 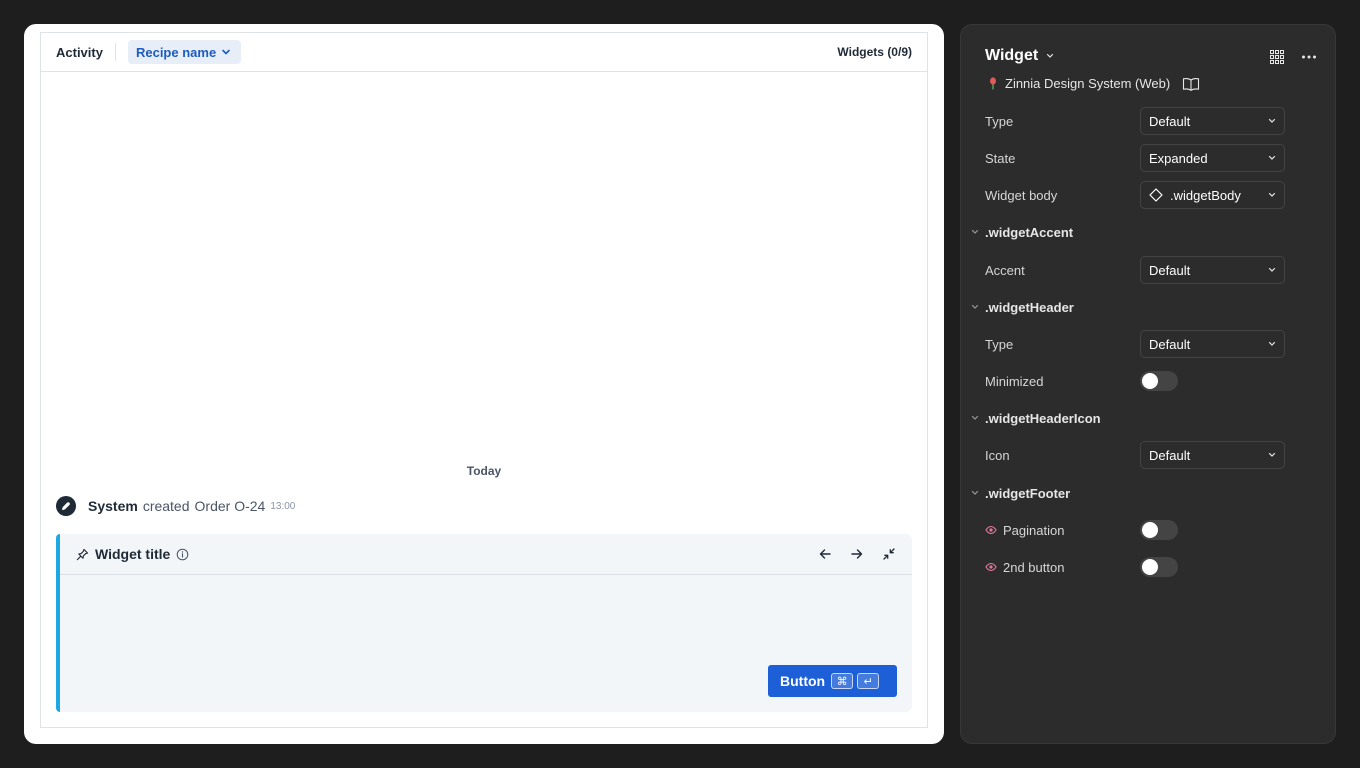 I want to click on section-name: .widgetHeaderIcon, so click(x=1043, y=418).